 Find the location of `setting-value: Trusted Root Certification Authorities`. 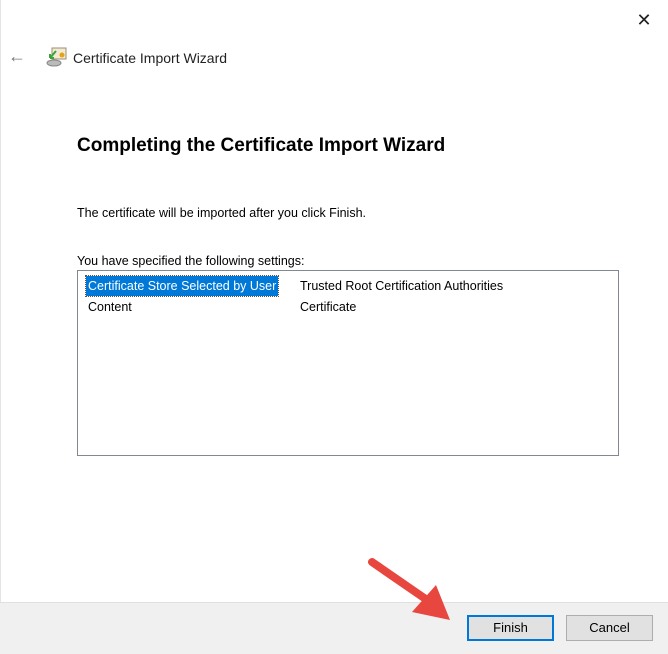

setting-value: Trusted Root Certification Authorities is located at coordinates (402, 286).